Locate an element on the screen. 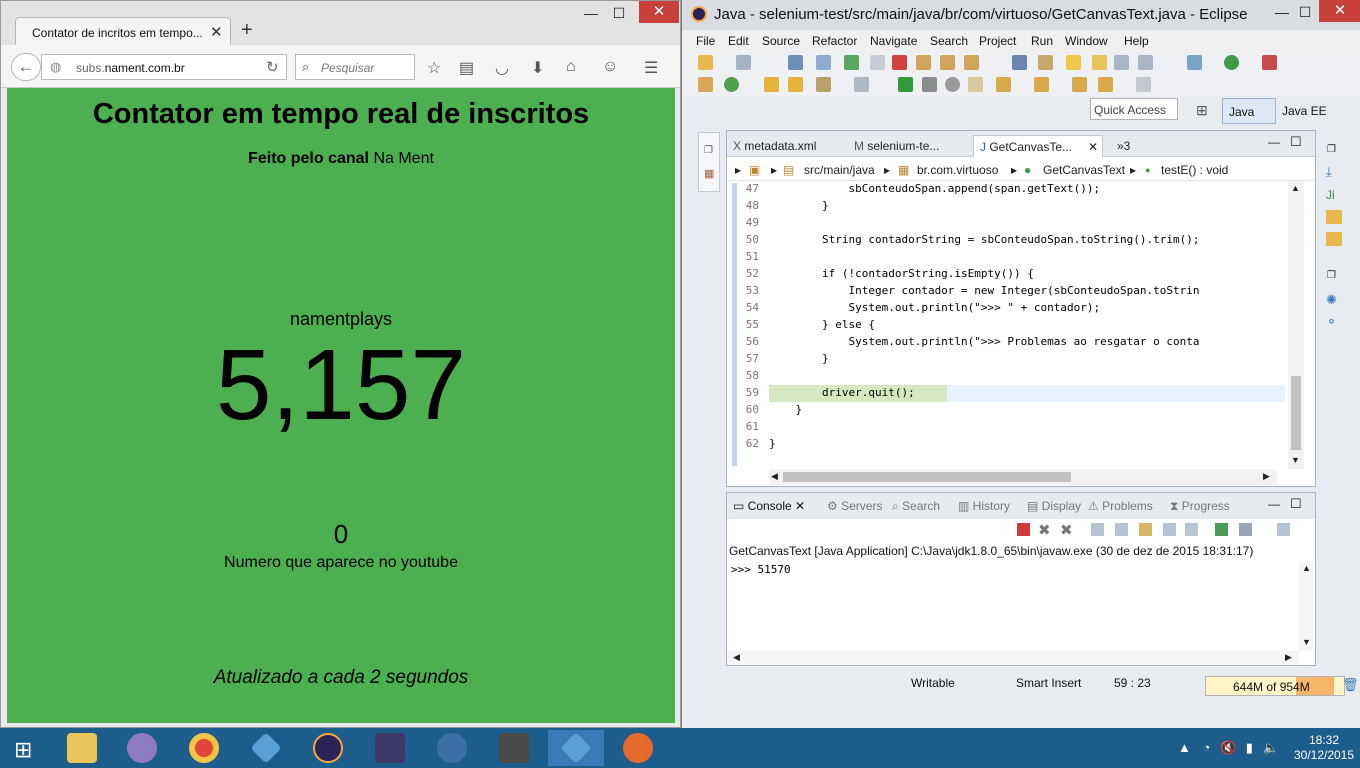  variables-icon: ⚬ is located at coordinates (1331, 322).